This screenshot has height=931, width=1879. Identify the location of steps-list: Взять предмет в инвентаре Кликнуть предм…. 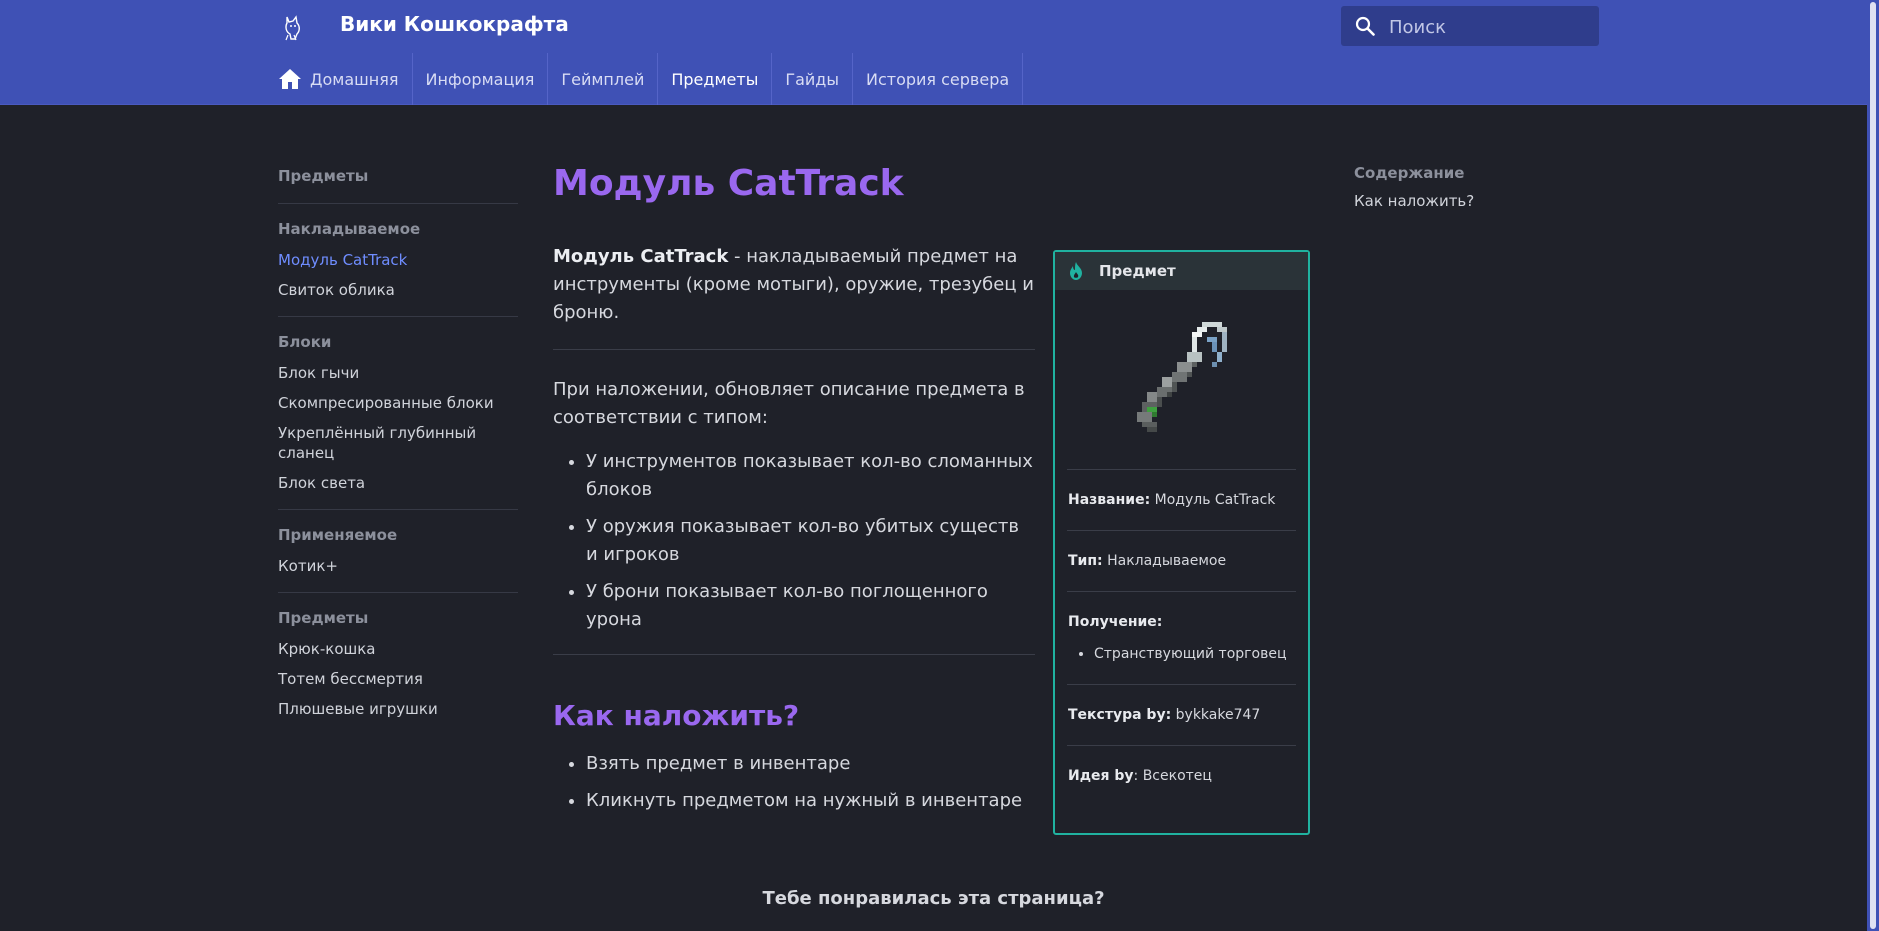
(810, 782).